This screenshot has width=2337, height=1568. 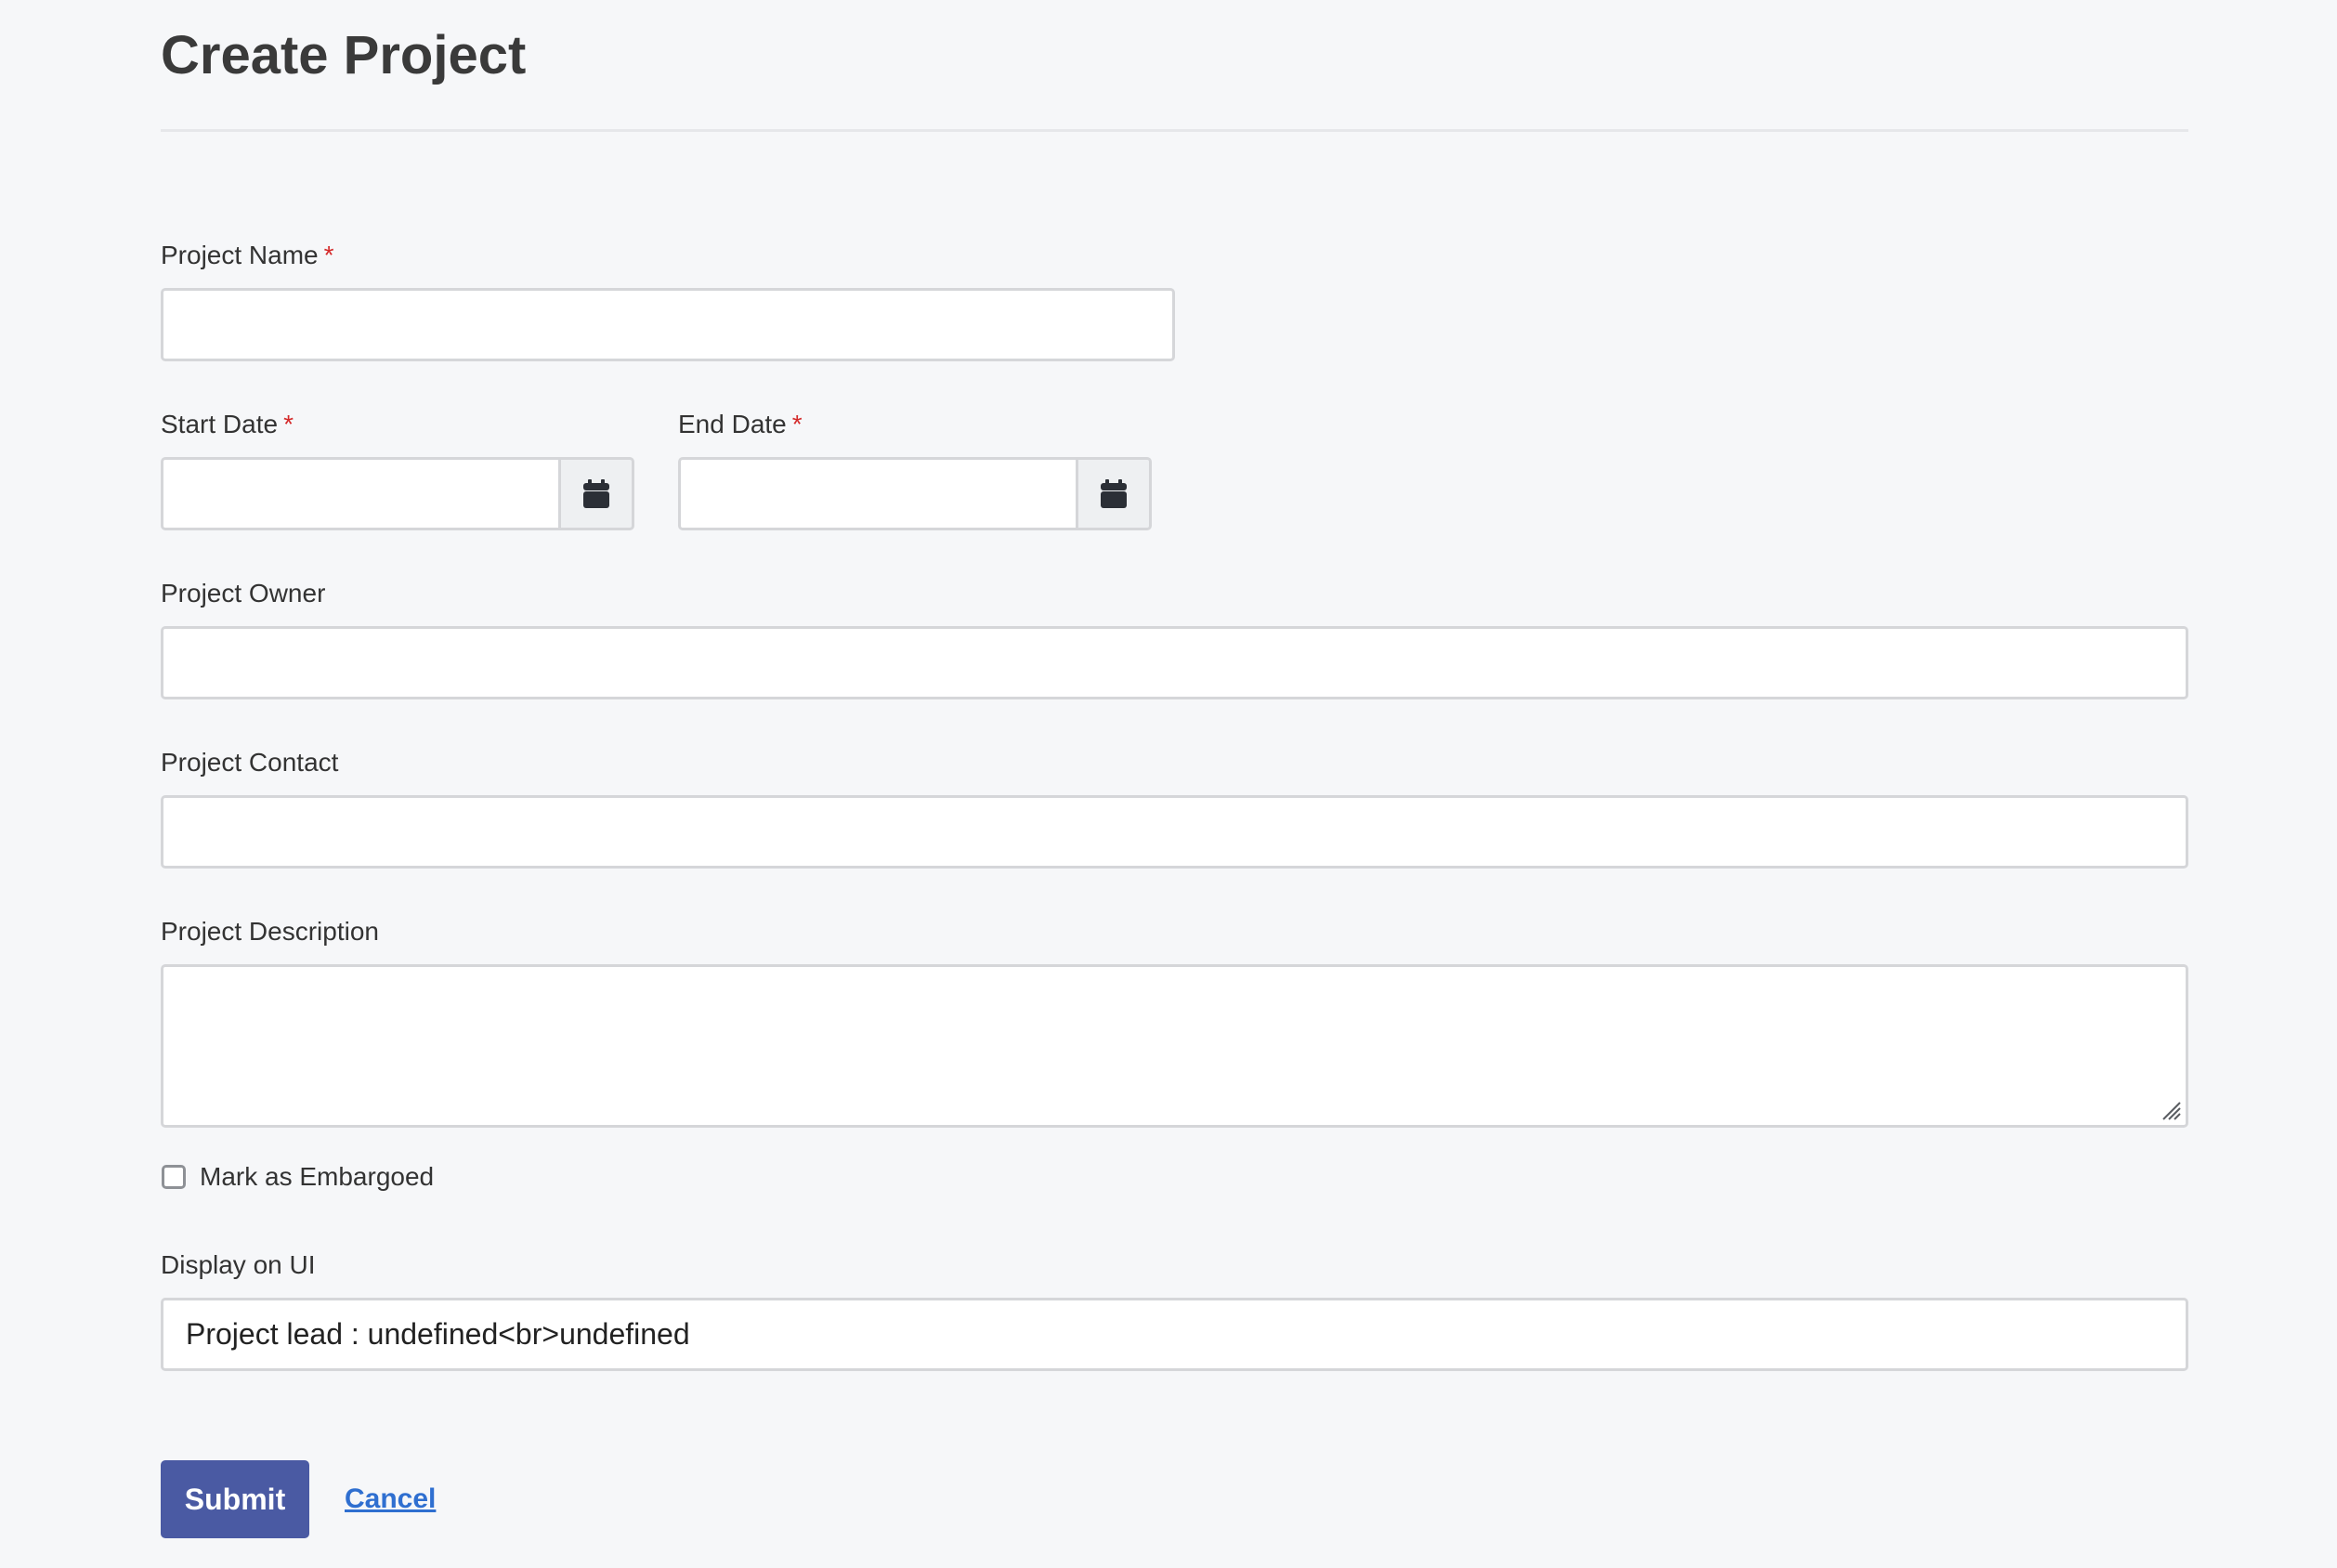 I want to click on embargo-checkbox, so click(x=174, y=1177).